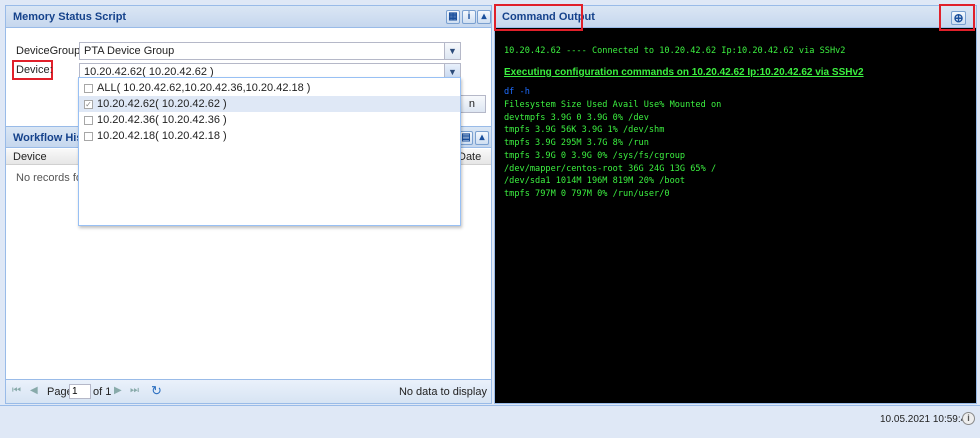 The width and height of the screenshot is (980, 438). What do you see at coordinates (162, 136) in the screenshot?
I see `dropdown-item-label: 10.20.42.18( 10.20.42.18 )` at bounding box center [162, 136].